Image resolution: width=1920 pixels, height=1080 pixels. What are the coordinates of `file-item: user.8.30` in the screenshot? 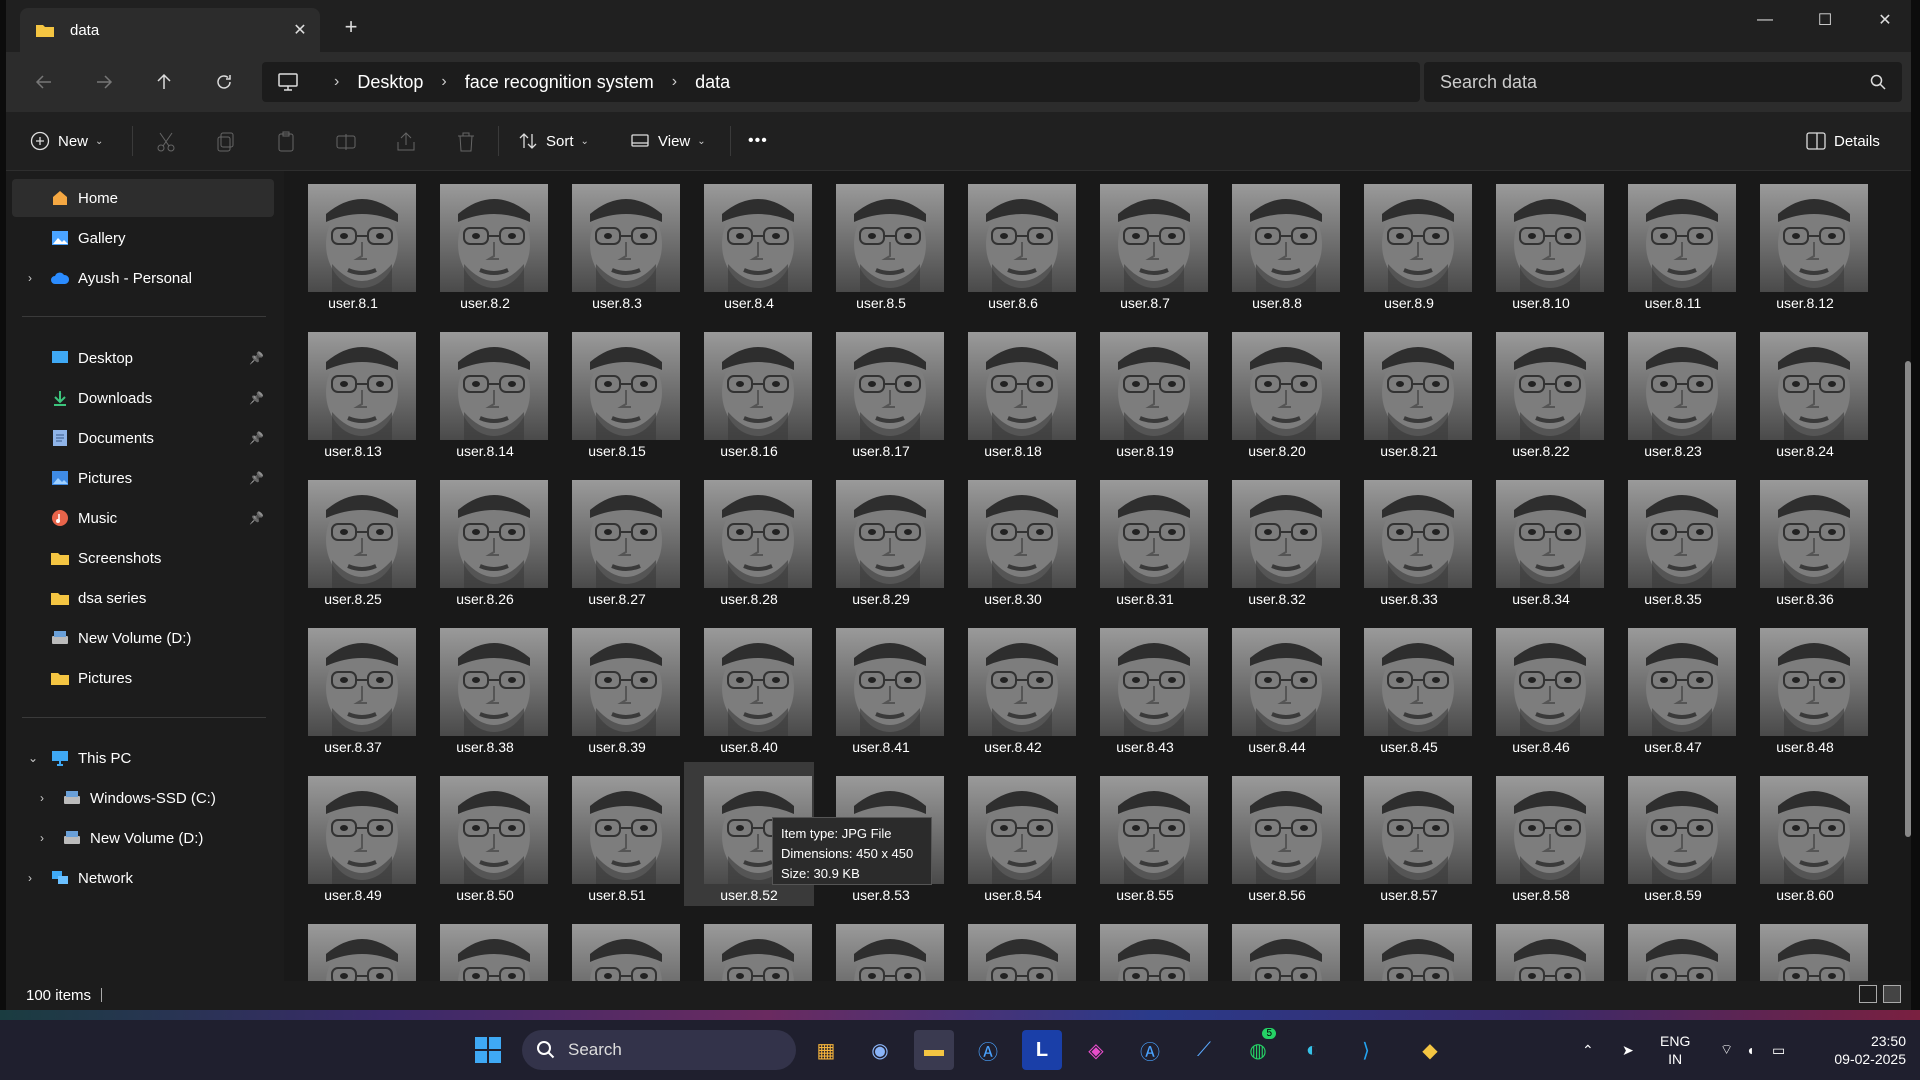 It's located at (1013, 538).